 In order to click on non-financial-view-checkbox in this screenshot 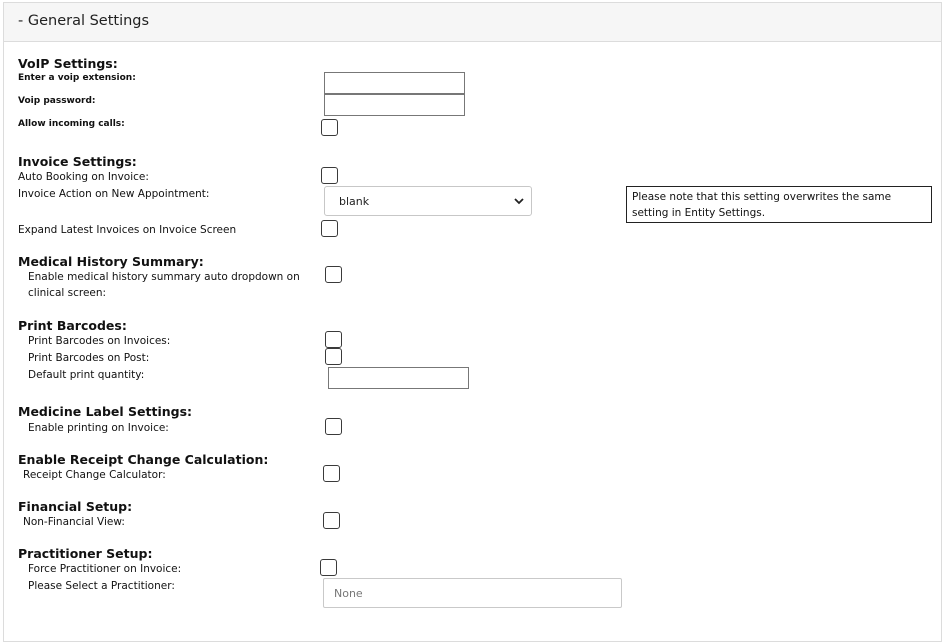, I will do `click(331, 520)`.